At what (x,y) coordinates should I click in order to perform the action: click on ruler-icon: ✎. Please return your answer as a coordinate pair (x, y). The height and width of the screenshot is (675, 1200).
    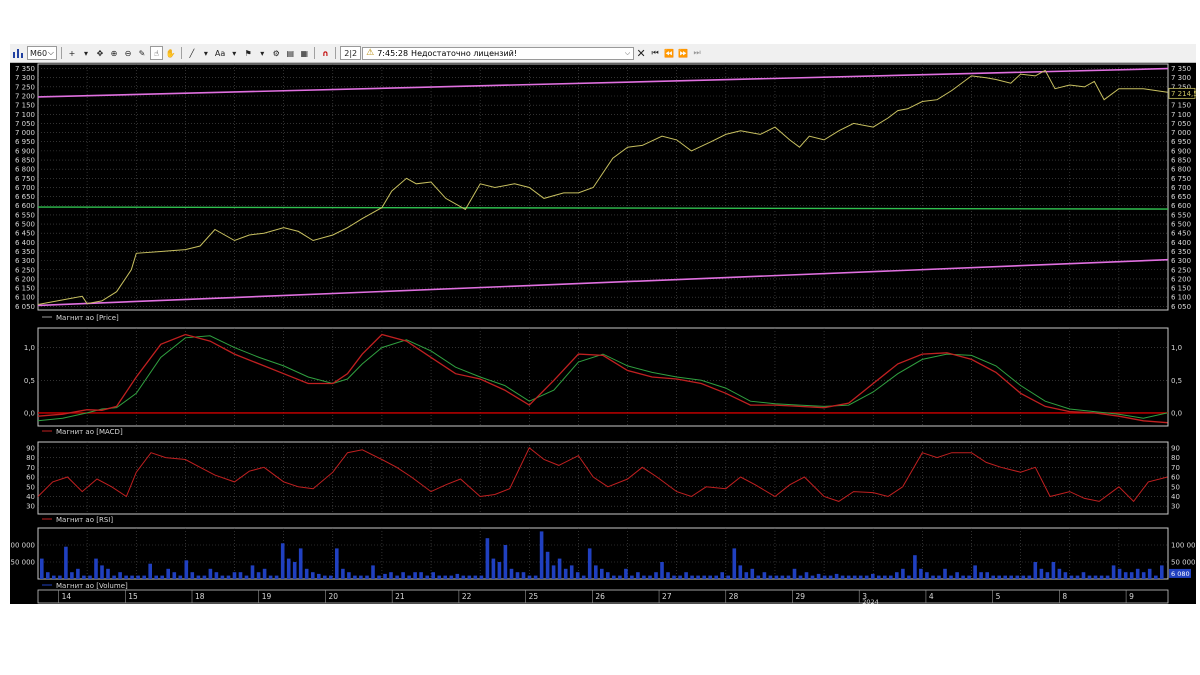
    Looking at the image, I should click on (142, 53).